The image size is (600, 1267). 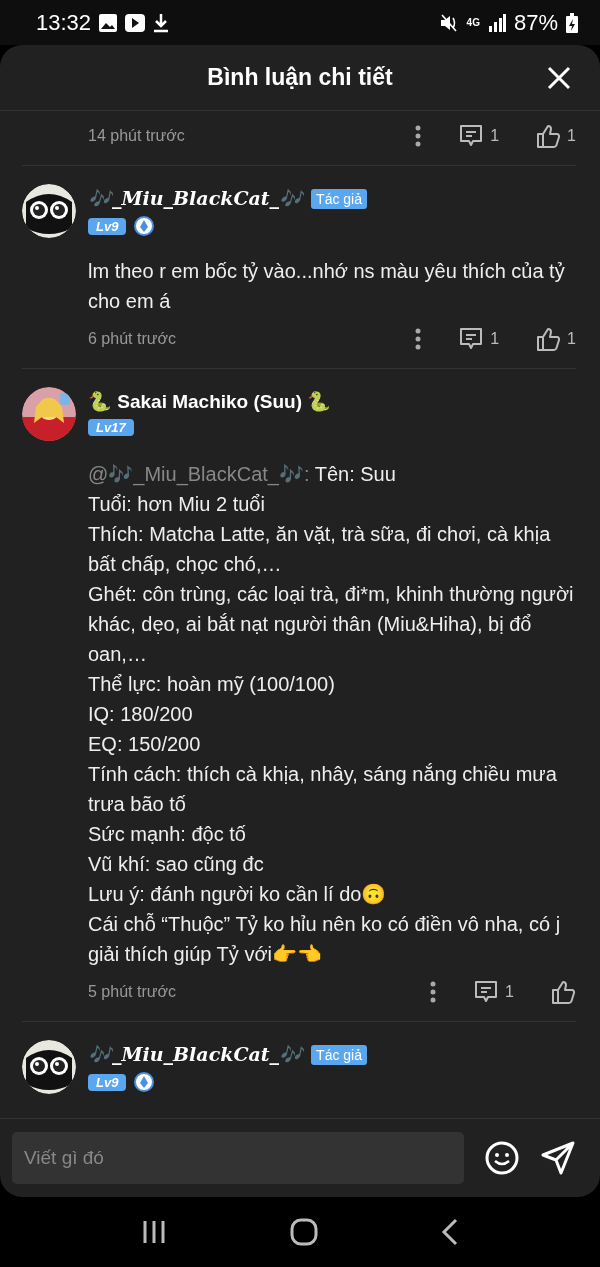 I want to click on image-icon, so click(x=108, y=22).